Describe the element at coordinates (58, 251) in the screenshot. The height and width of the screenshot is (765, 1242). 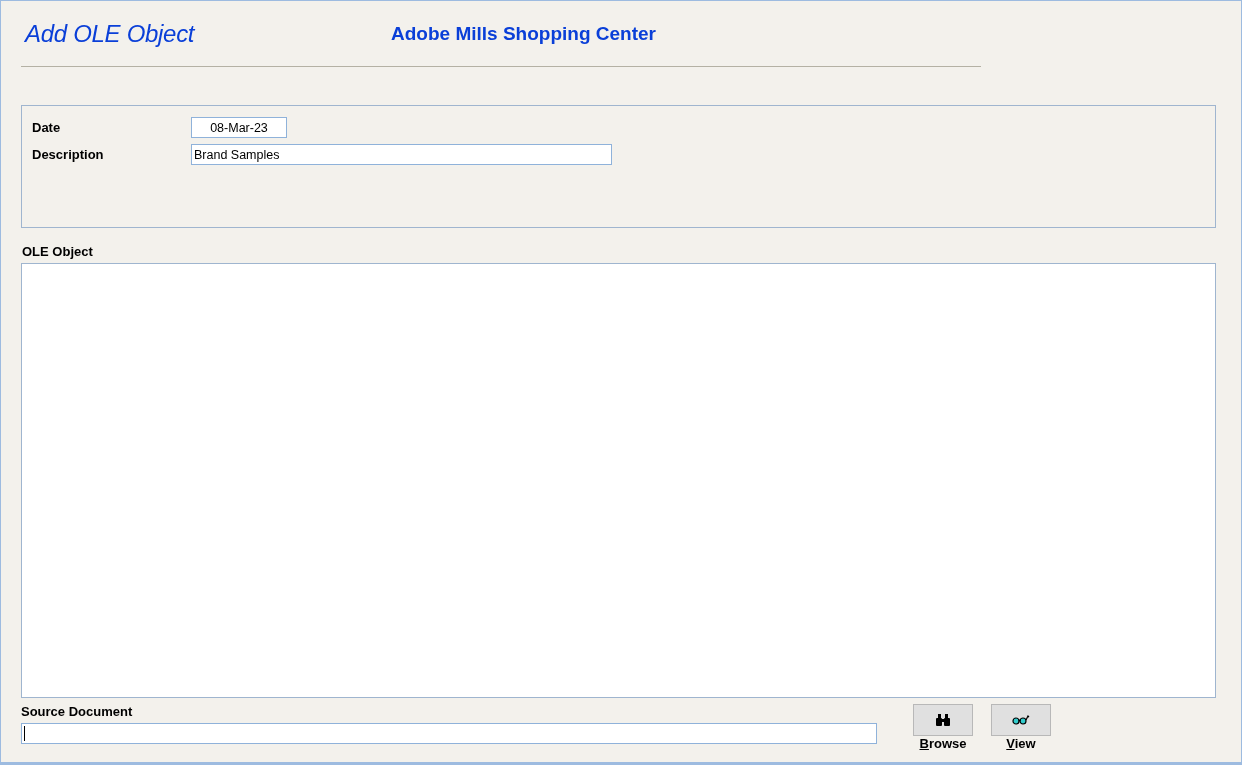
I see `section-label: OLE Object` at that location.